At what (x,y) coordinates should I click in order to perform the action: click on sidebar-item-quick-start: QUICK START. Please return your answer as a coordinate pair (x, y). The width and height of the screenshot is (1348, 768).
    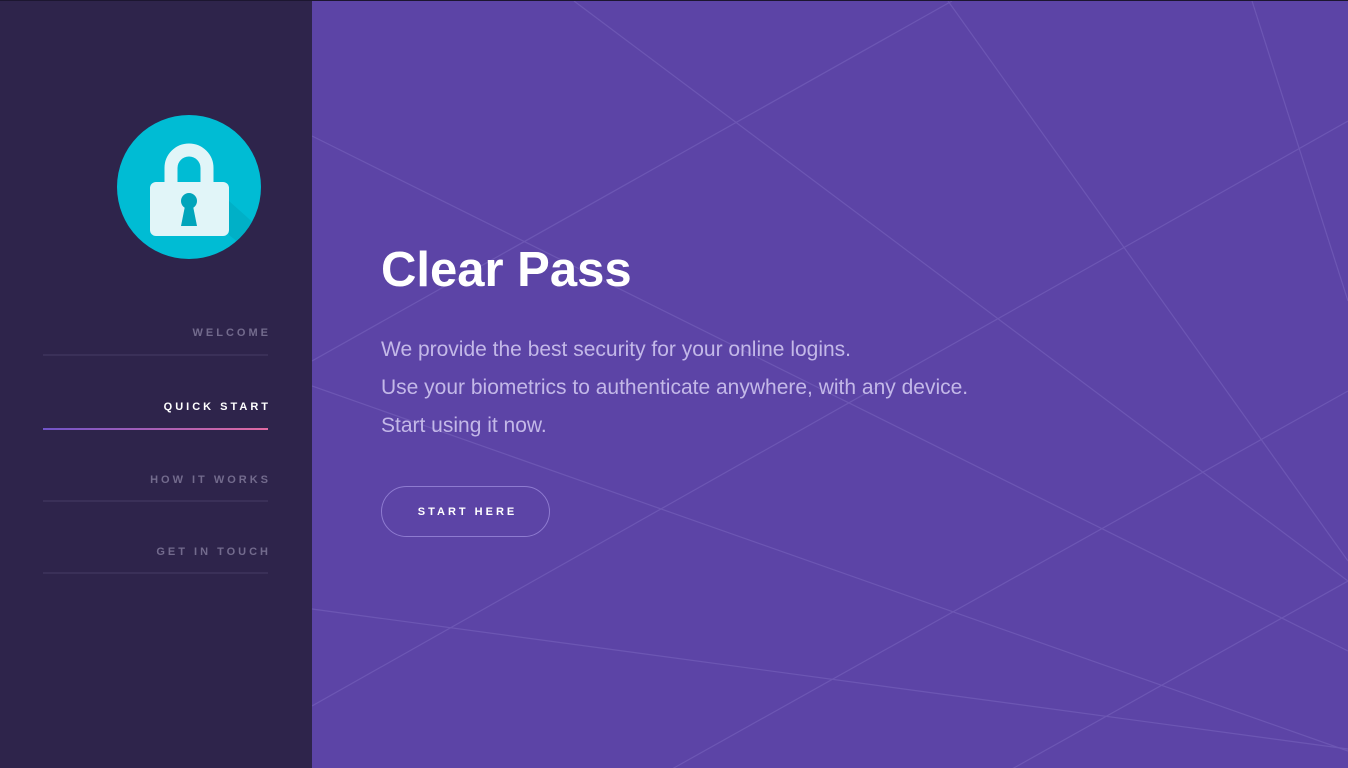
    Looking at the image, I should click on (155, 410).